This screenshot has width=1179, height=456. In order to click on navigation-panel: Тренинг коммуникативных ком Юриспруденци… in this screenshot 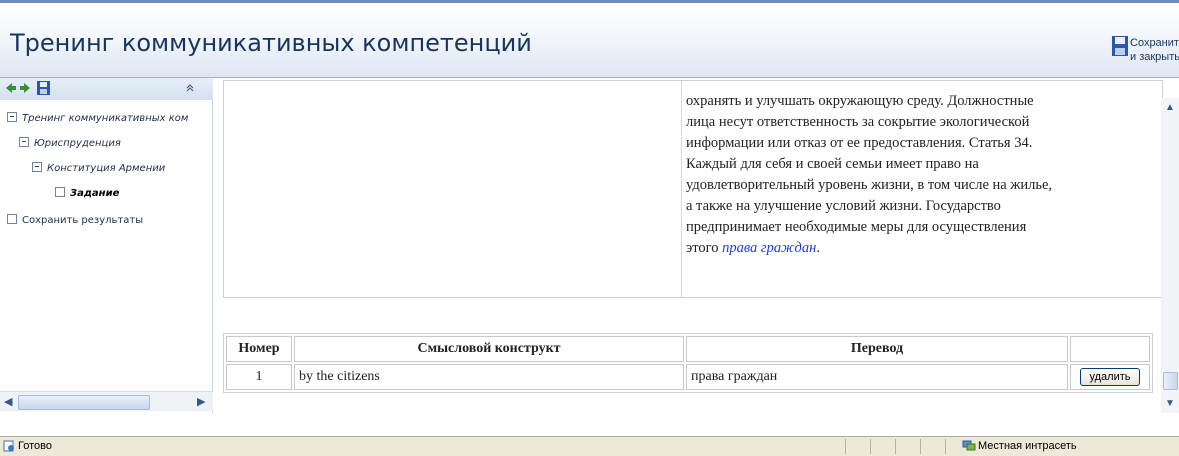, I will do `click(106, 245)`.